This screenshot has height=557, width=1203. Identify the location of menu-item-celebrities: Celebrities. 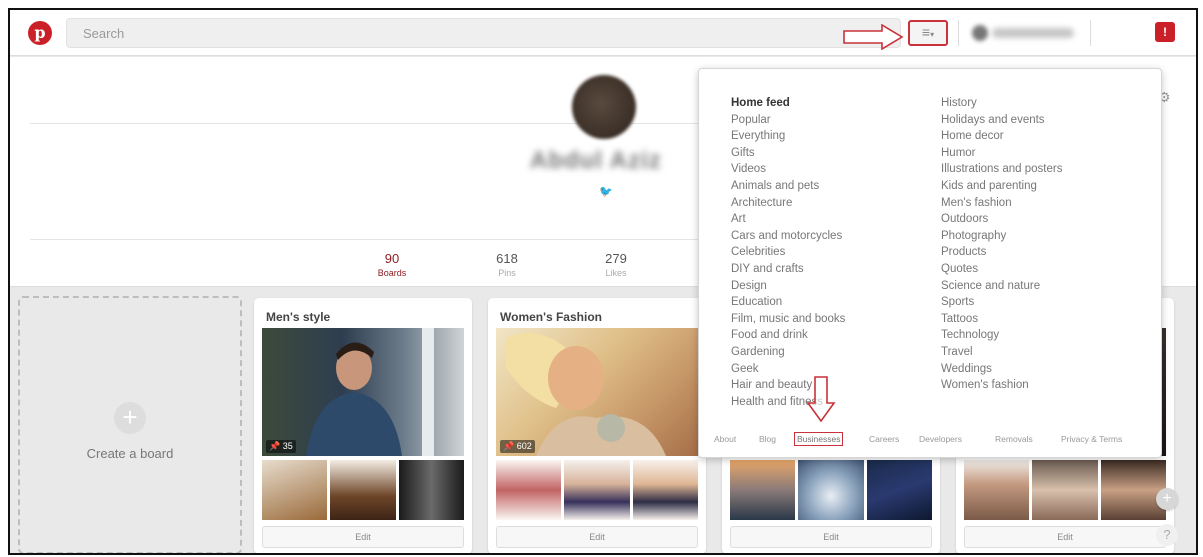
(788, 252).